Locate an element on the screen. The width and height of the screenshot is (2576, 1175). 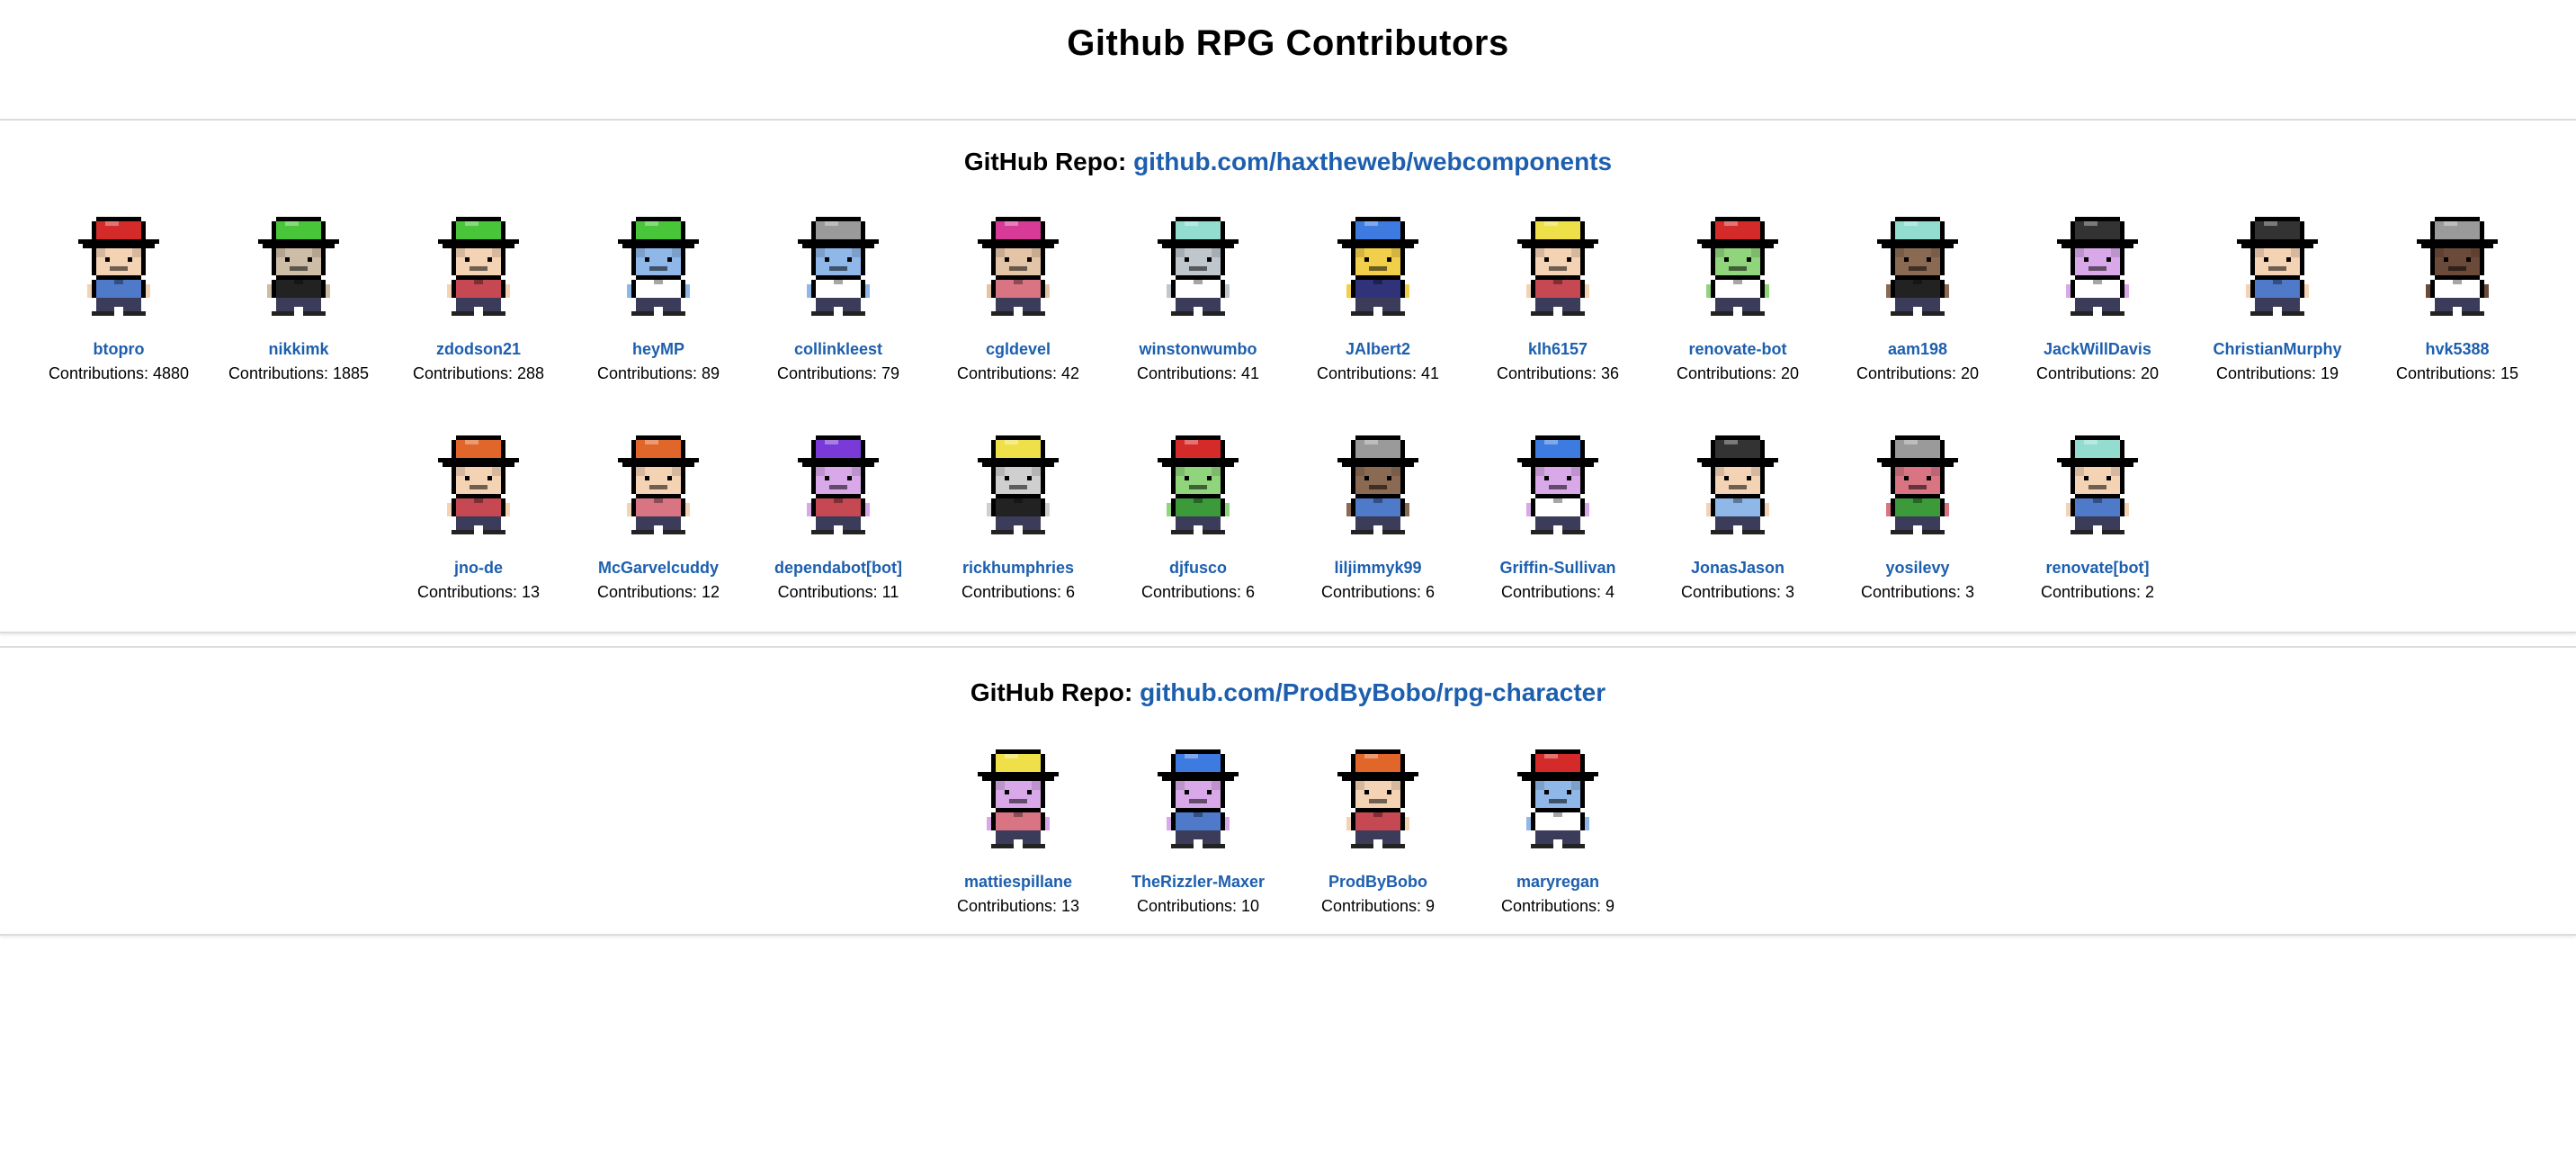
contributor-card: jno-de Contributions: 13 is located at coordinates (478, 533).